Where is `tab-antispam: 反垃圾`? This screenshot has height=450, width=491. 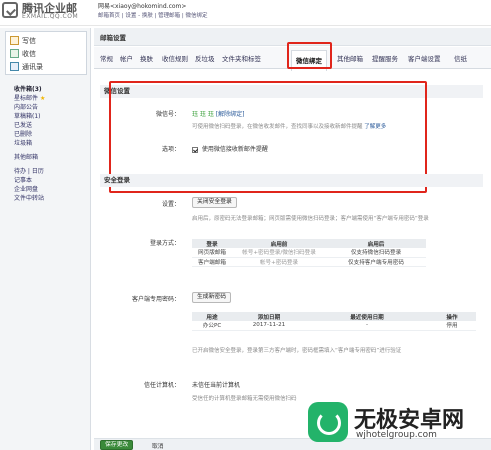 tab-antispam: 反垃圾 is located at coordinates (205, 58).